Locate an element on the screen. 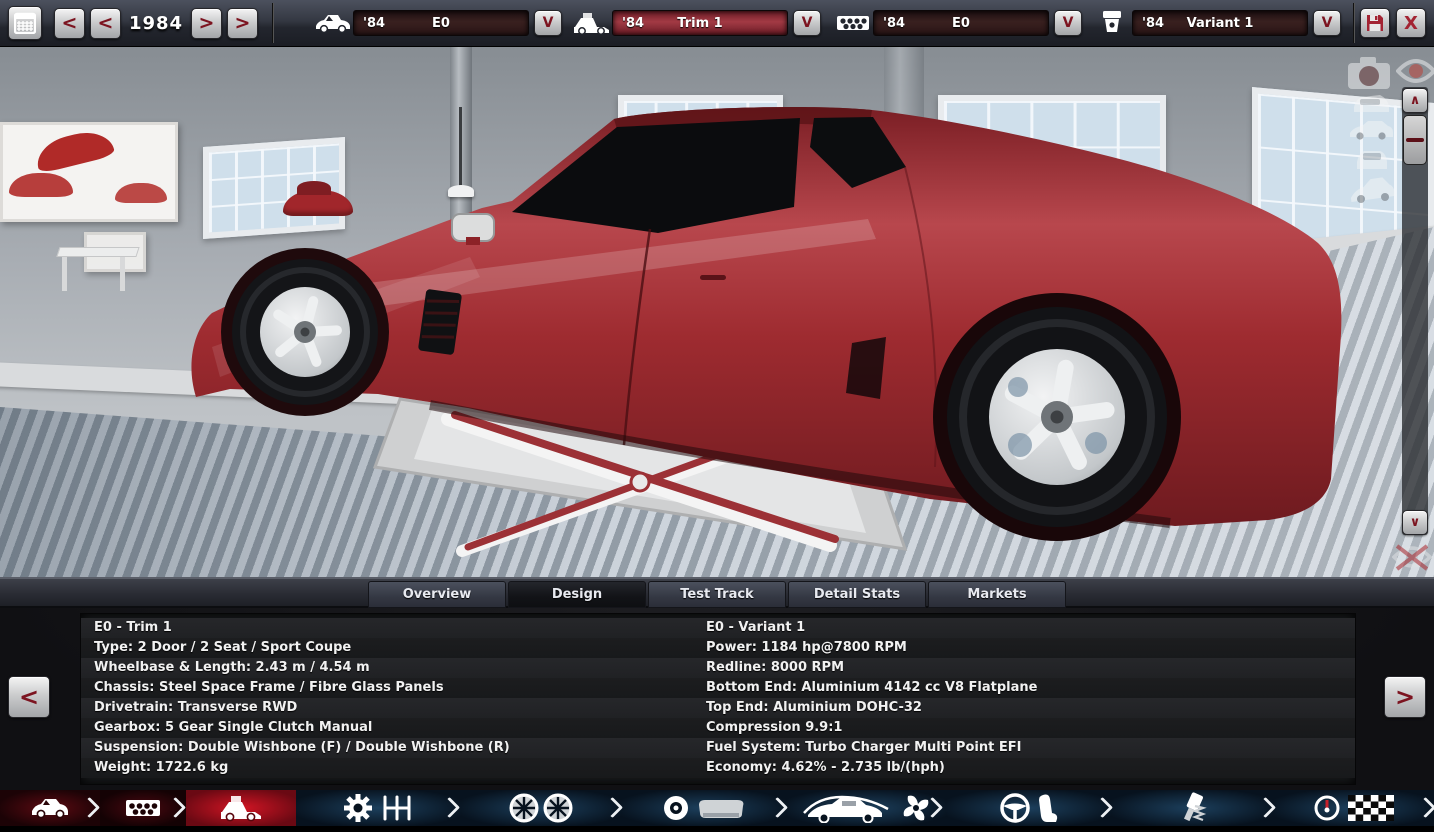  variant-title: E0 - Variant 1 is located at coordinates (756, 627).